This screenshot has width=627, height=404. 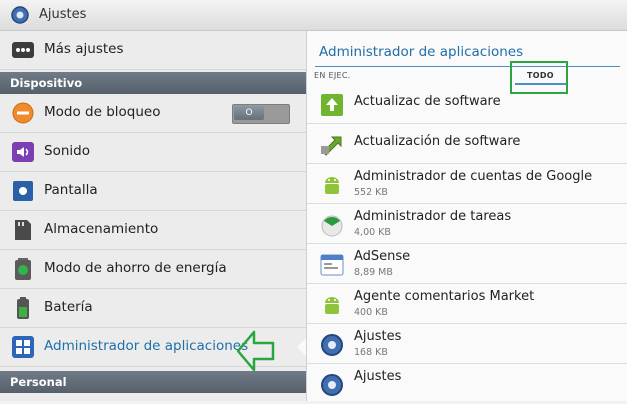 What do you see at coordinates (467, 384) in the screenshot?
I see `list-item: Ajustes` at bounding box center [467, 384].